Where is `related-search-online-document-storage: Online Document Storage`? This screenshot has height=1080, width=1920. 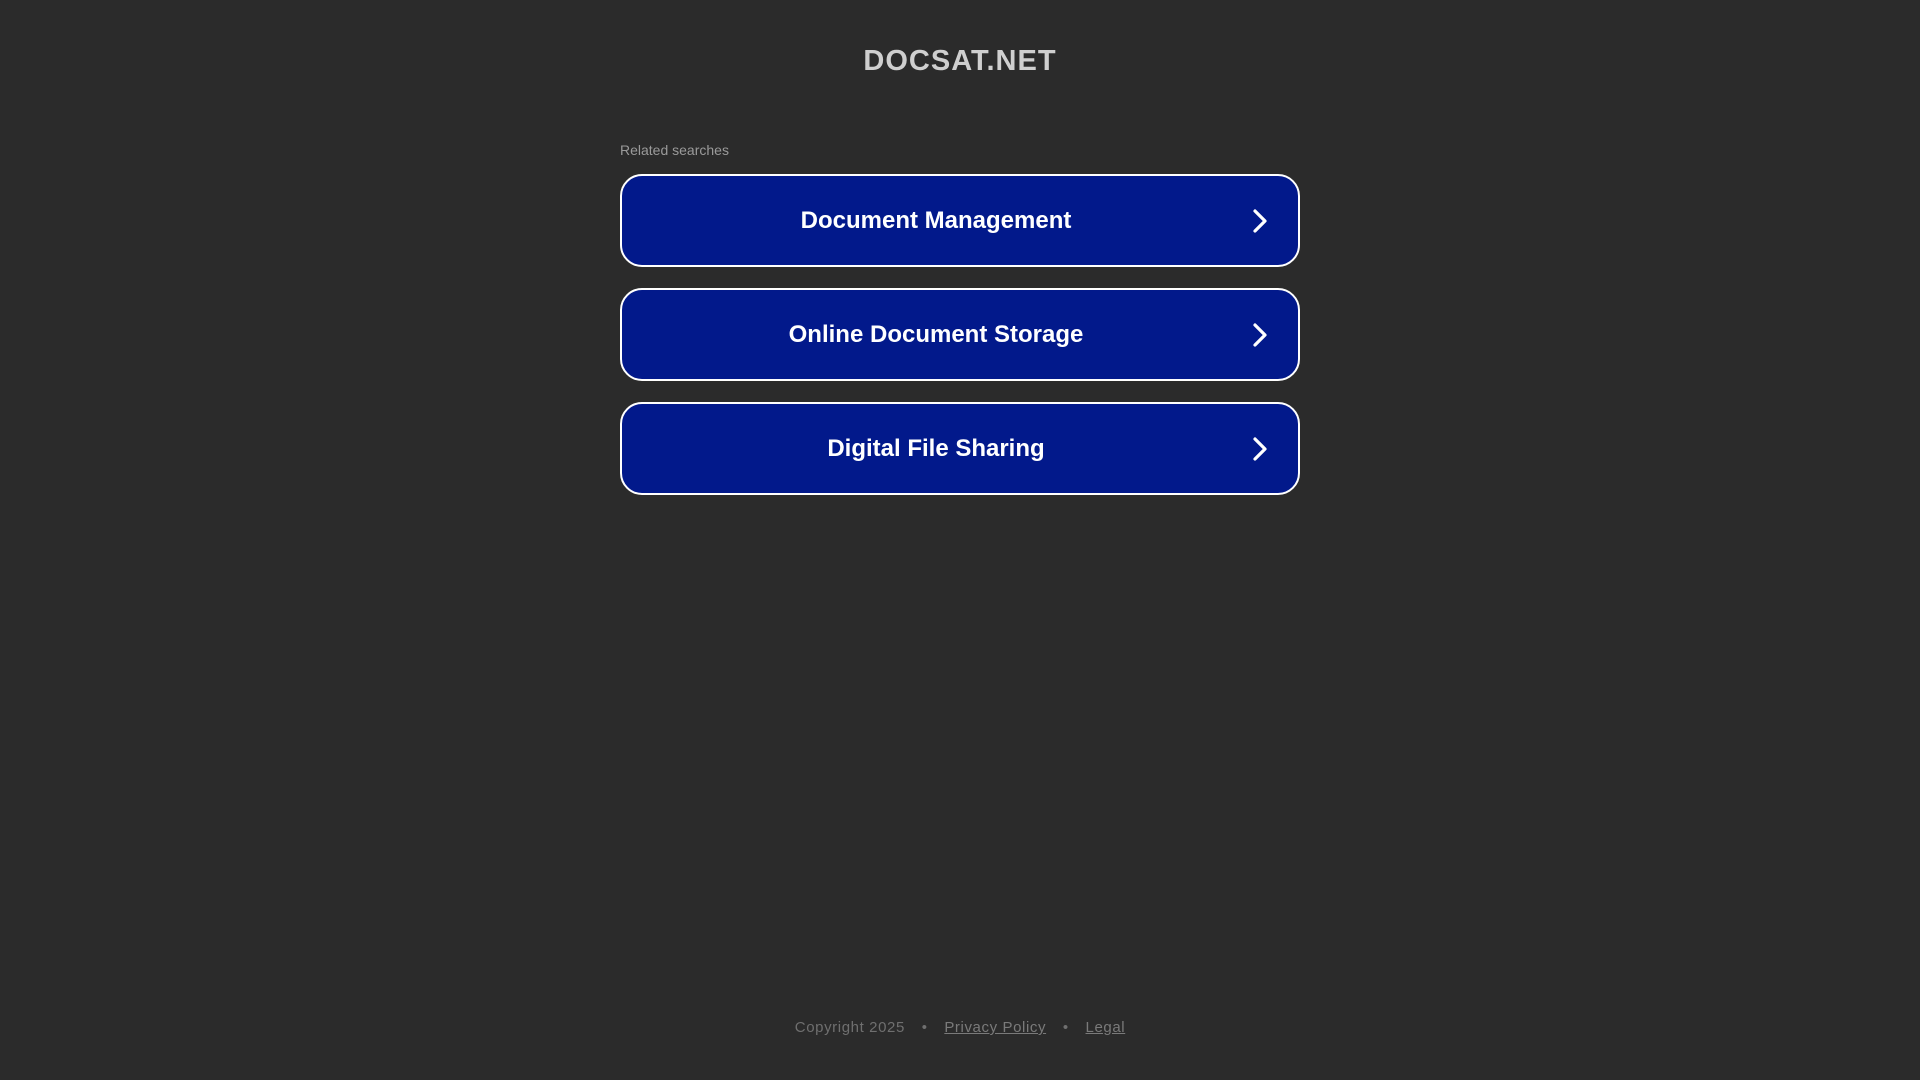
related-search-online-document-storage: Online Document Storage is located at coordinates (960, 334).